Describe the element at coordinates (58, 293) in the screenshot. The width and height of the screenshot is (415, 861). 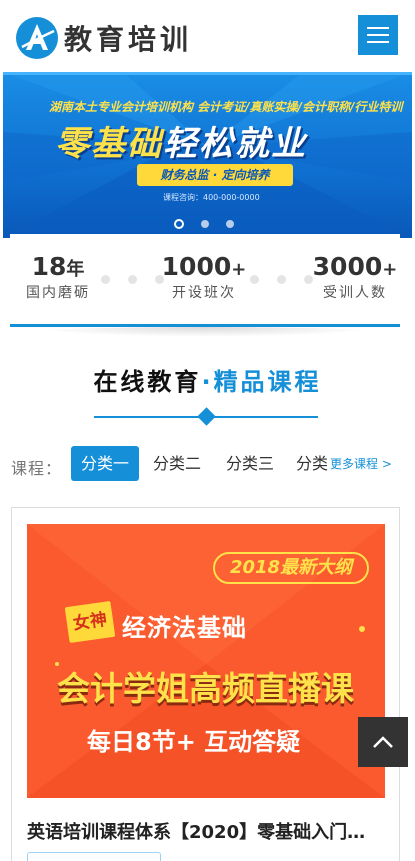
I see `stat-years-label: 国内磨砺` at that location.